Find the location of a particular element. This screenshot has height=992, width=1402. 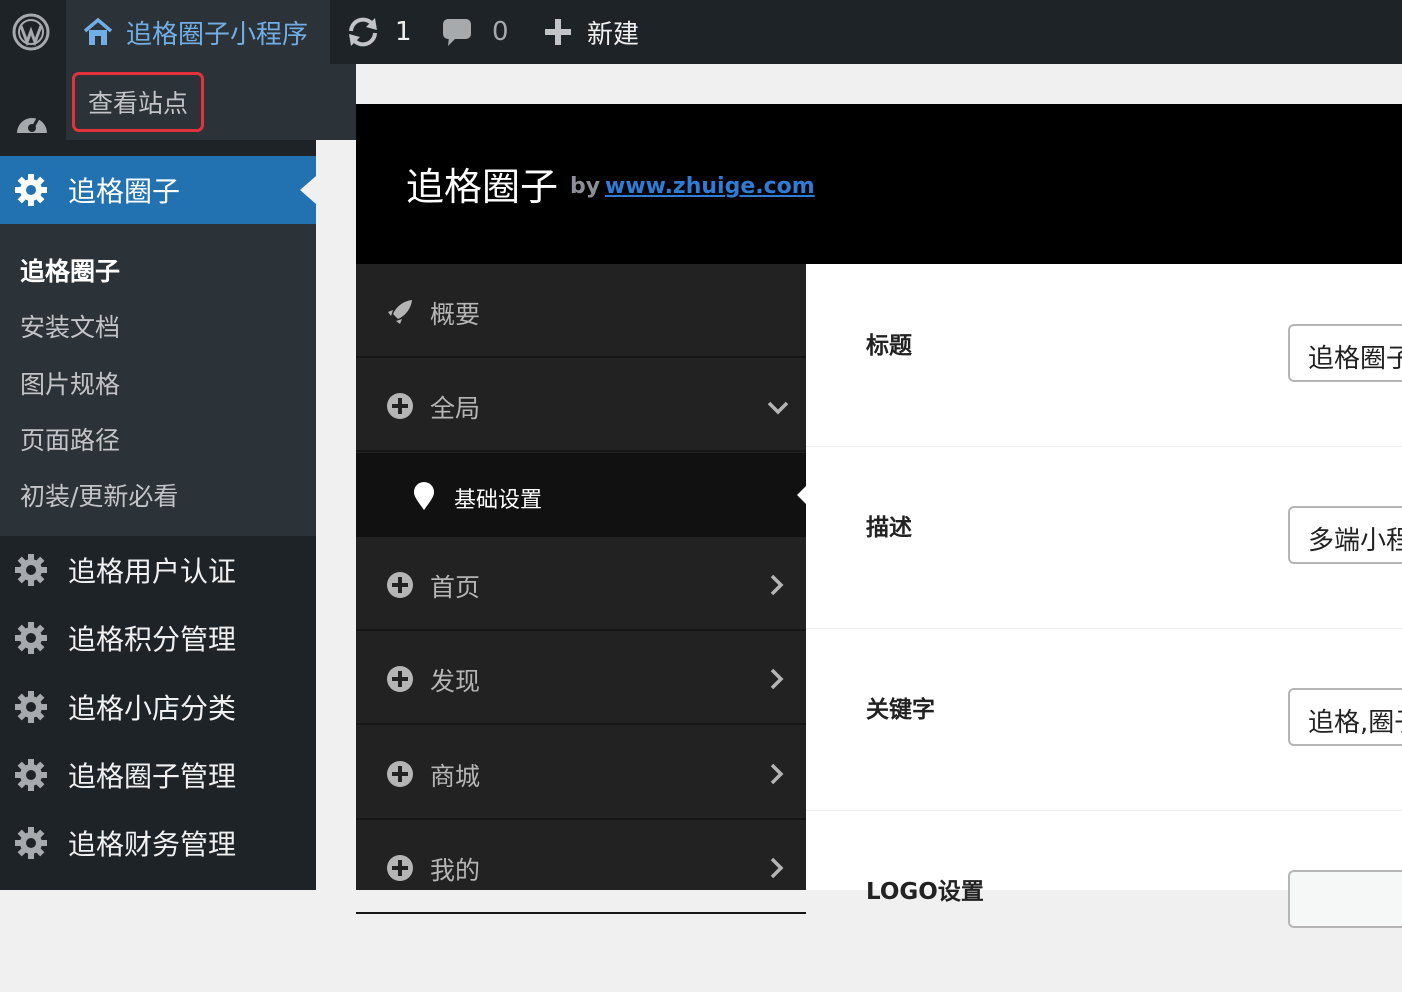

sidebar-item-label: 追格财务管理 is located at coordinates (152, 844).